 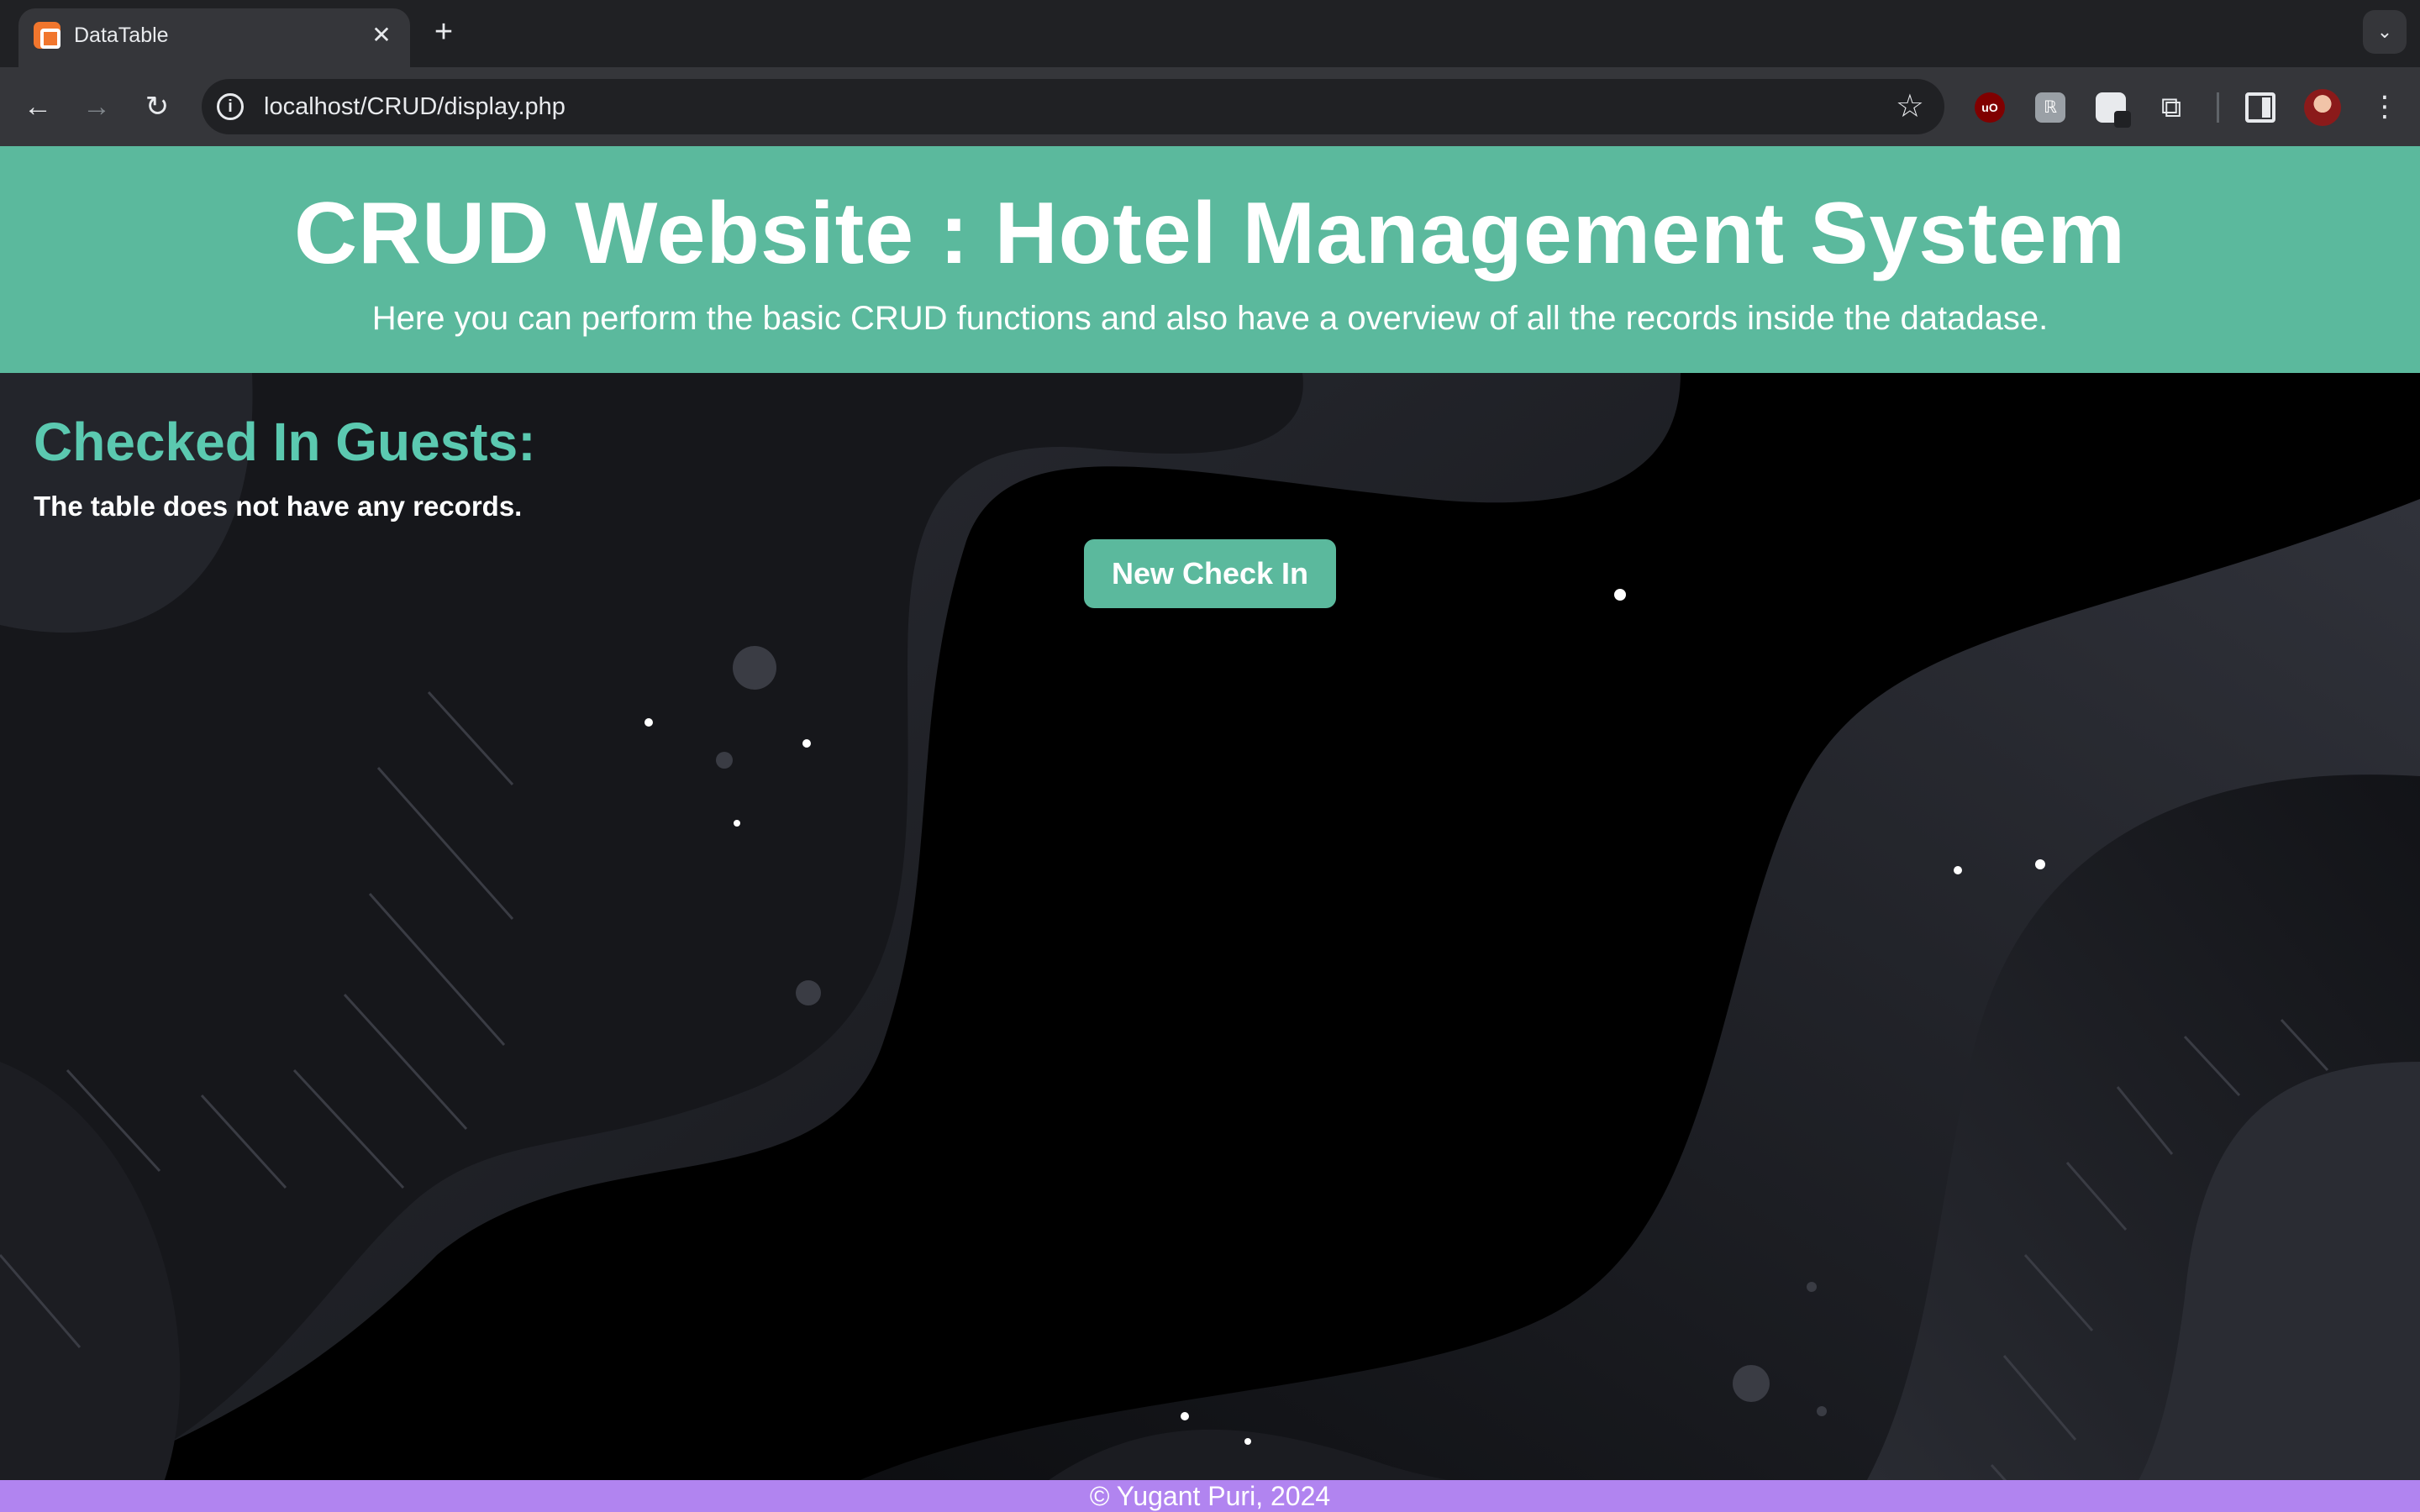 I want to click on ublock-extension-icon: uO, so click(x=1990, y=107).